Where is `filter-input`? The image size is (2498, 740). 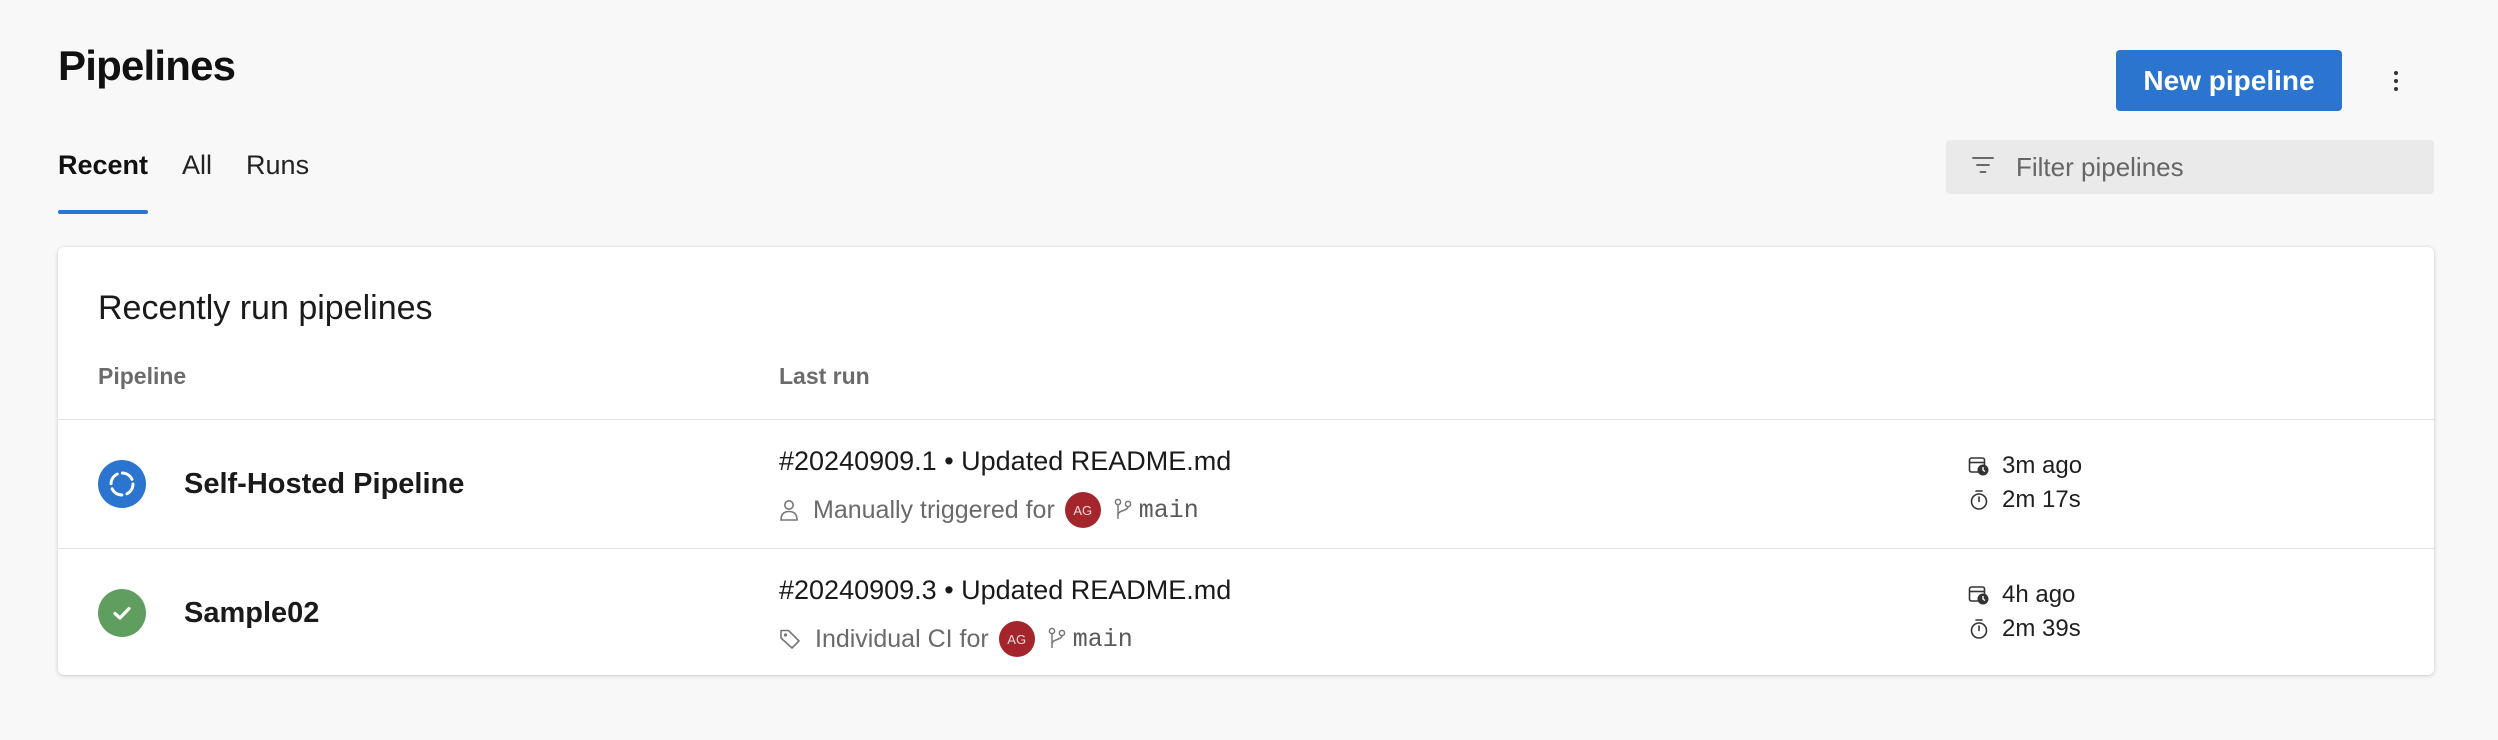
filter-input is located at coordinates (2206, 167).